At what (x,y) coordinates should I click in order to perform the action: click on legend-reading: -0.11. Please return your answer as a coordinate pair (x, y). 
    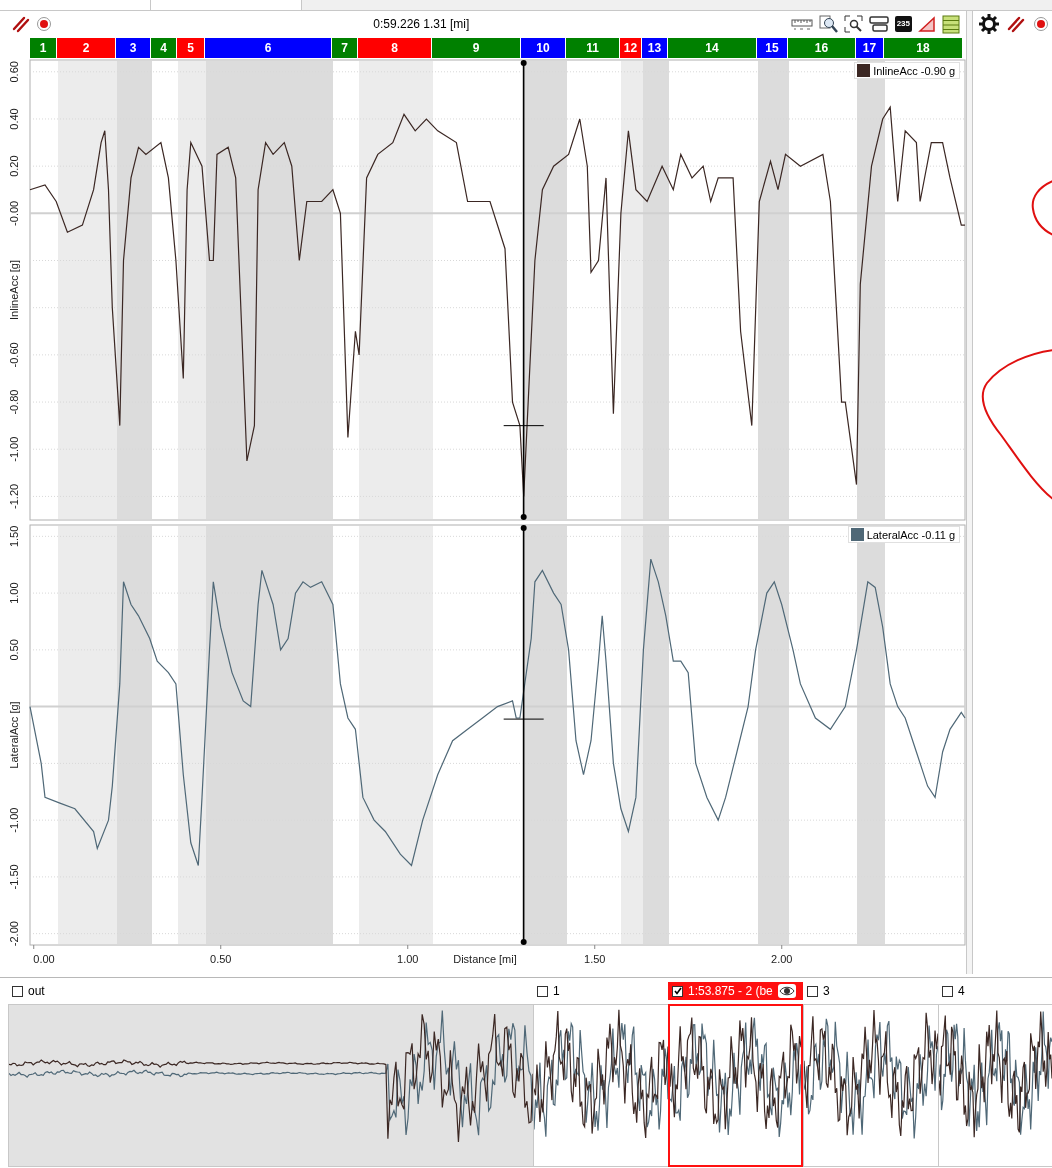
    Looking at the image, I should click on (933, 534).